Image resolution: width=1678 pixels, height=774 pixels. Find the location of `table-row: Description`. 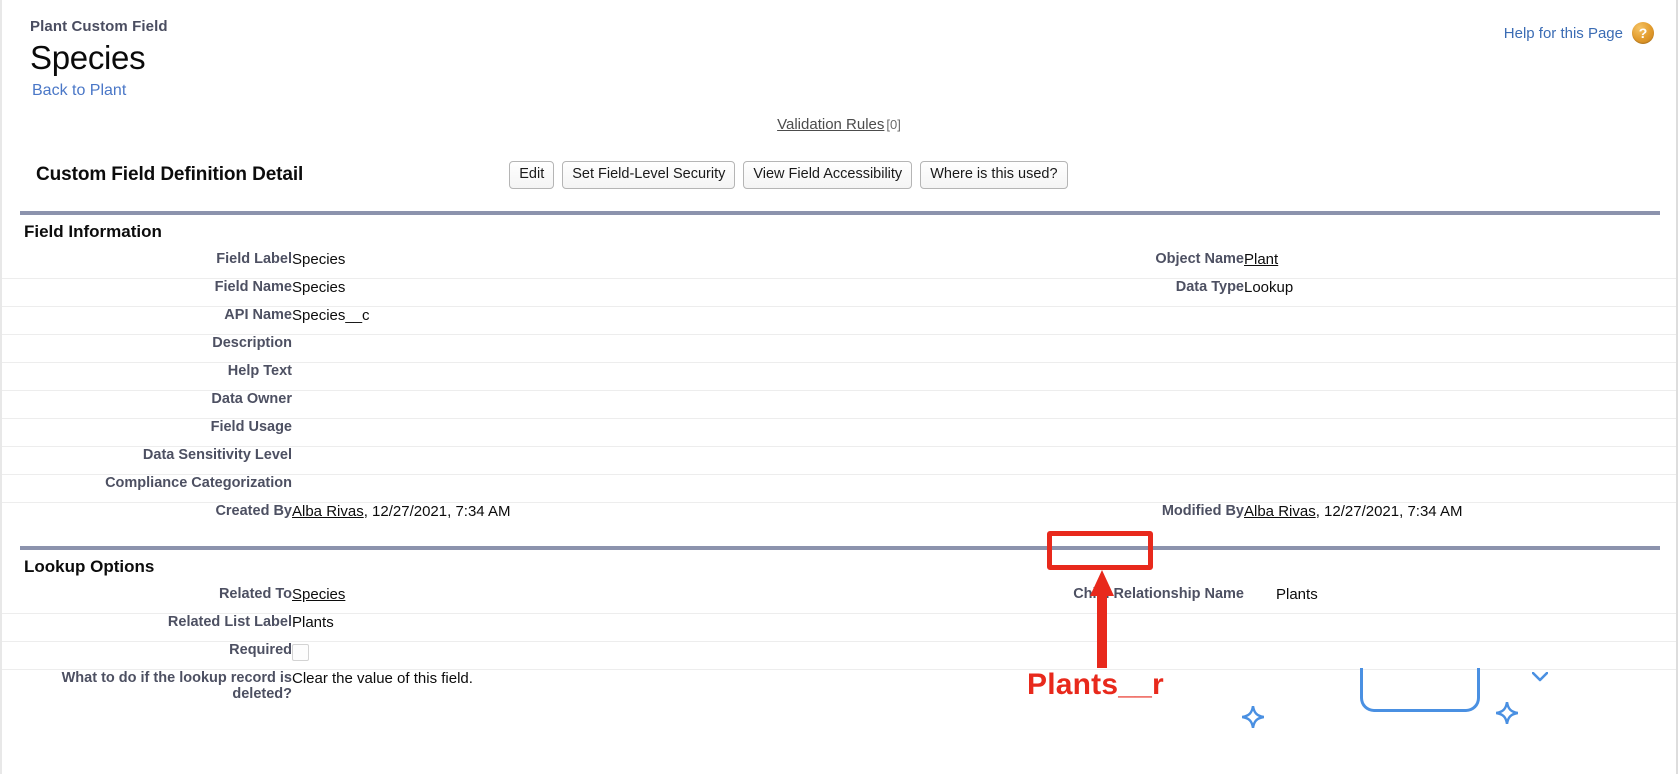

table-row: Description is located at coordinates (839, 348).